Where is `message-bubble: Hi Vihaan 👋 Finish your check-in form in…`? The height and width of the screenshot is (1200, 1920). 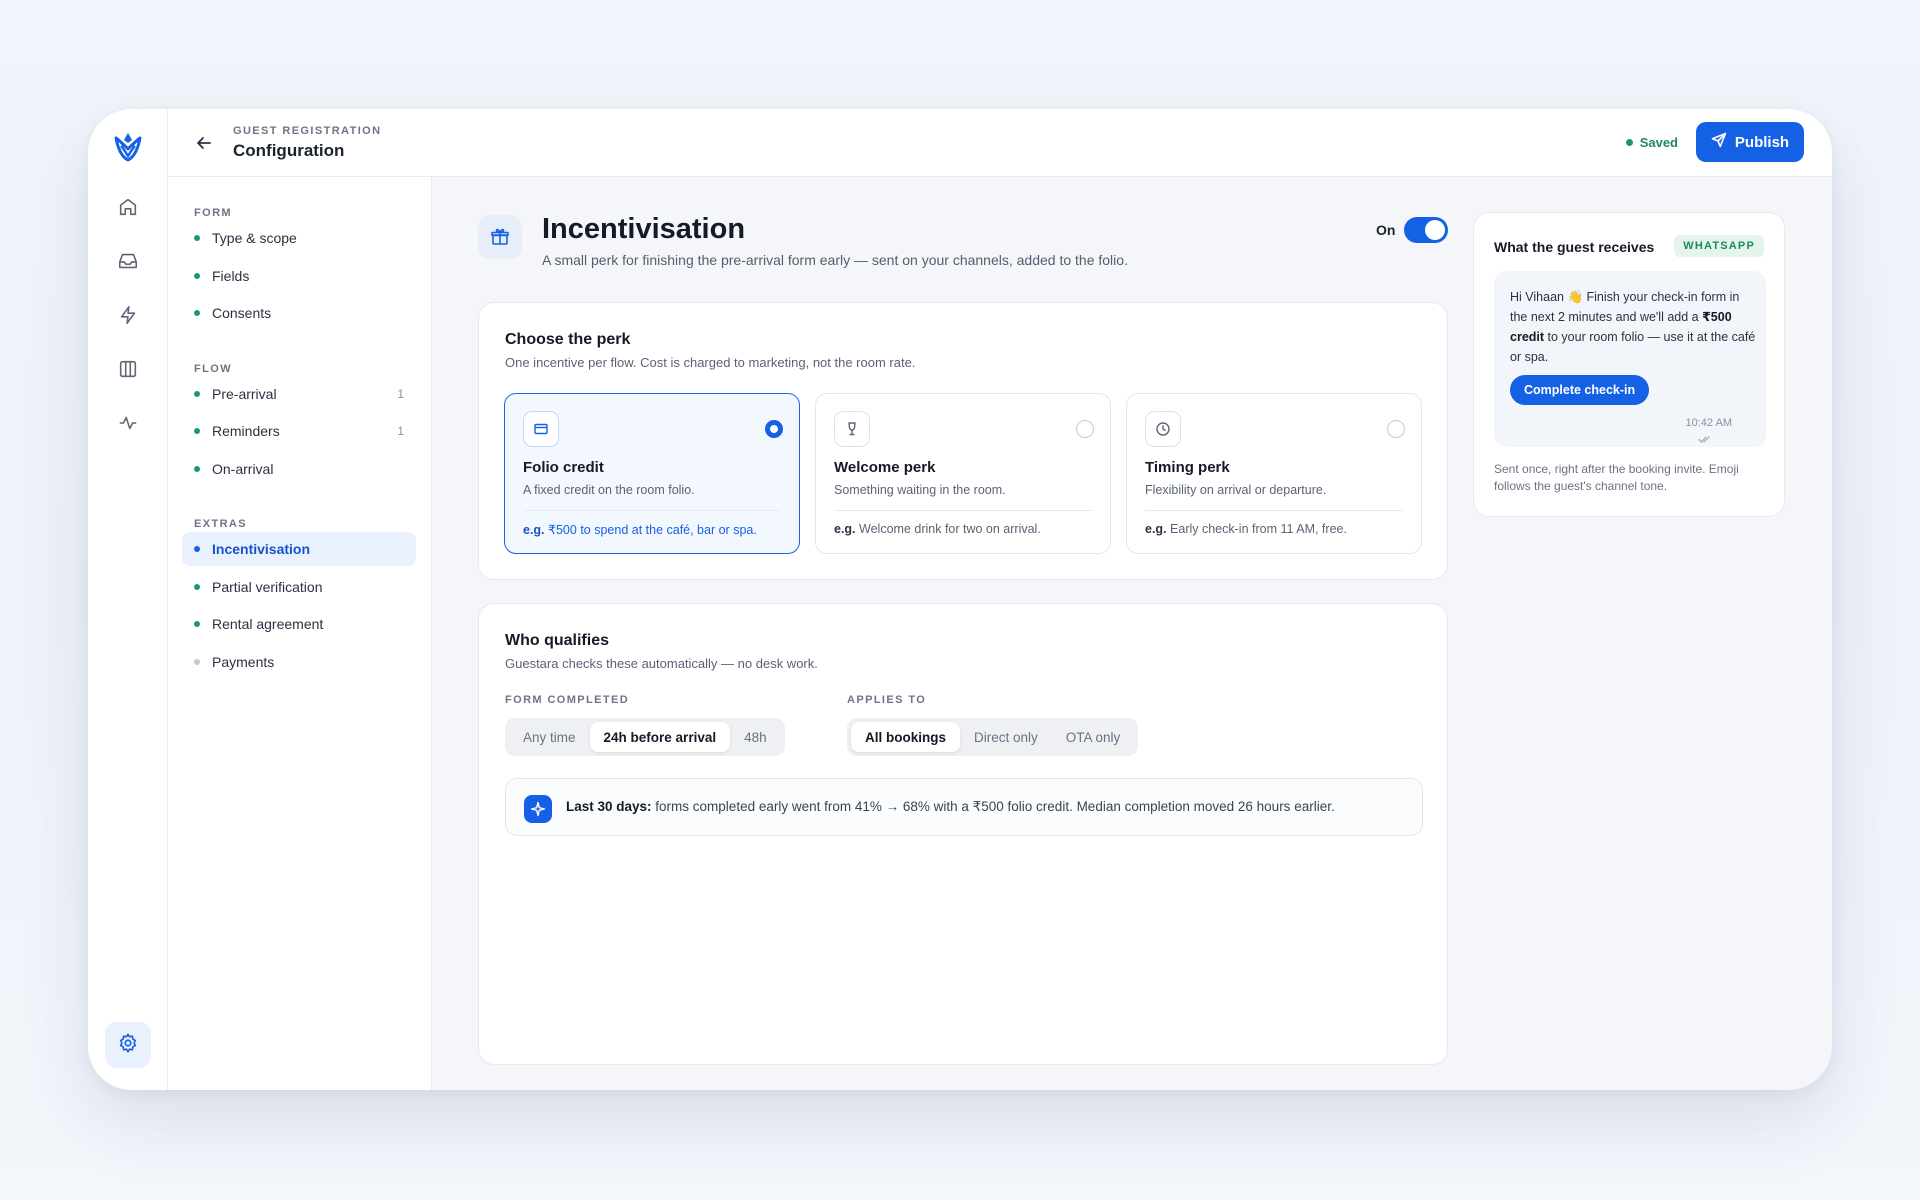 message-bubble: Hi Vihaan 👋 Finish your check-in form in… is located at coordinates (1630, 359).